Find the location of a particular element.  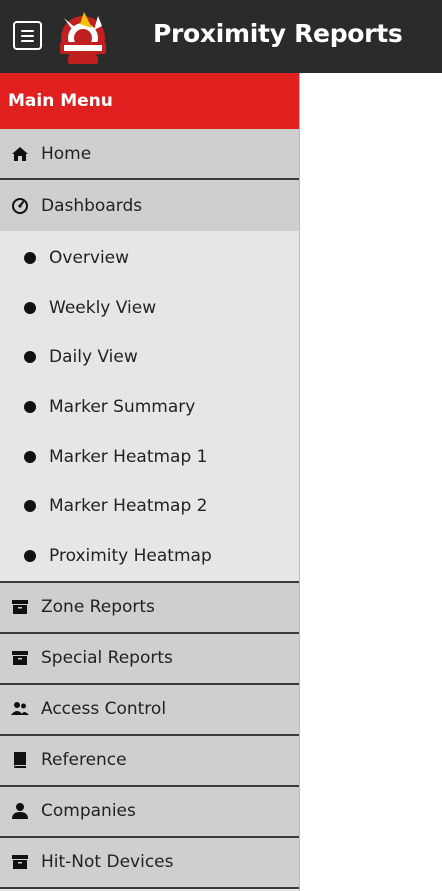

hamburger-menu-icon is located at coordinates (27, 35).